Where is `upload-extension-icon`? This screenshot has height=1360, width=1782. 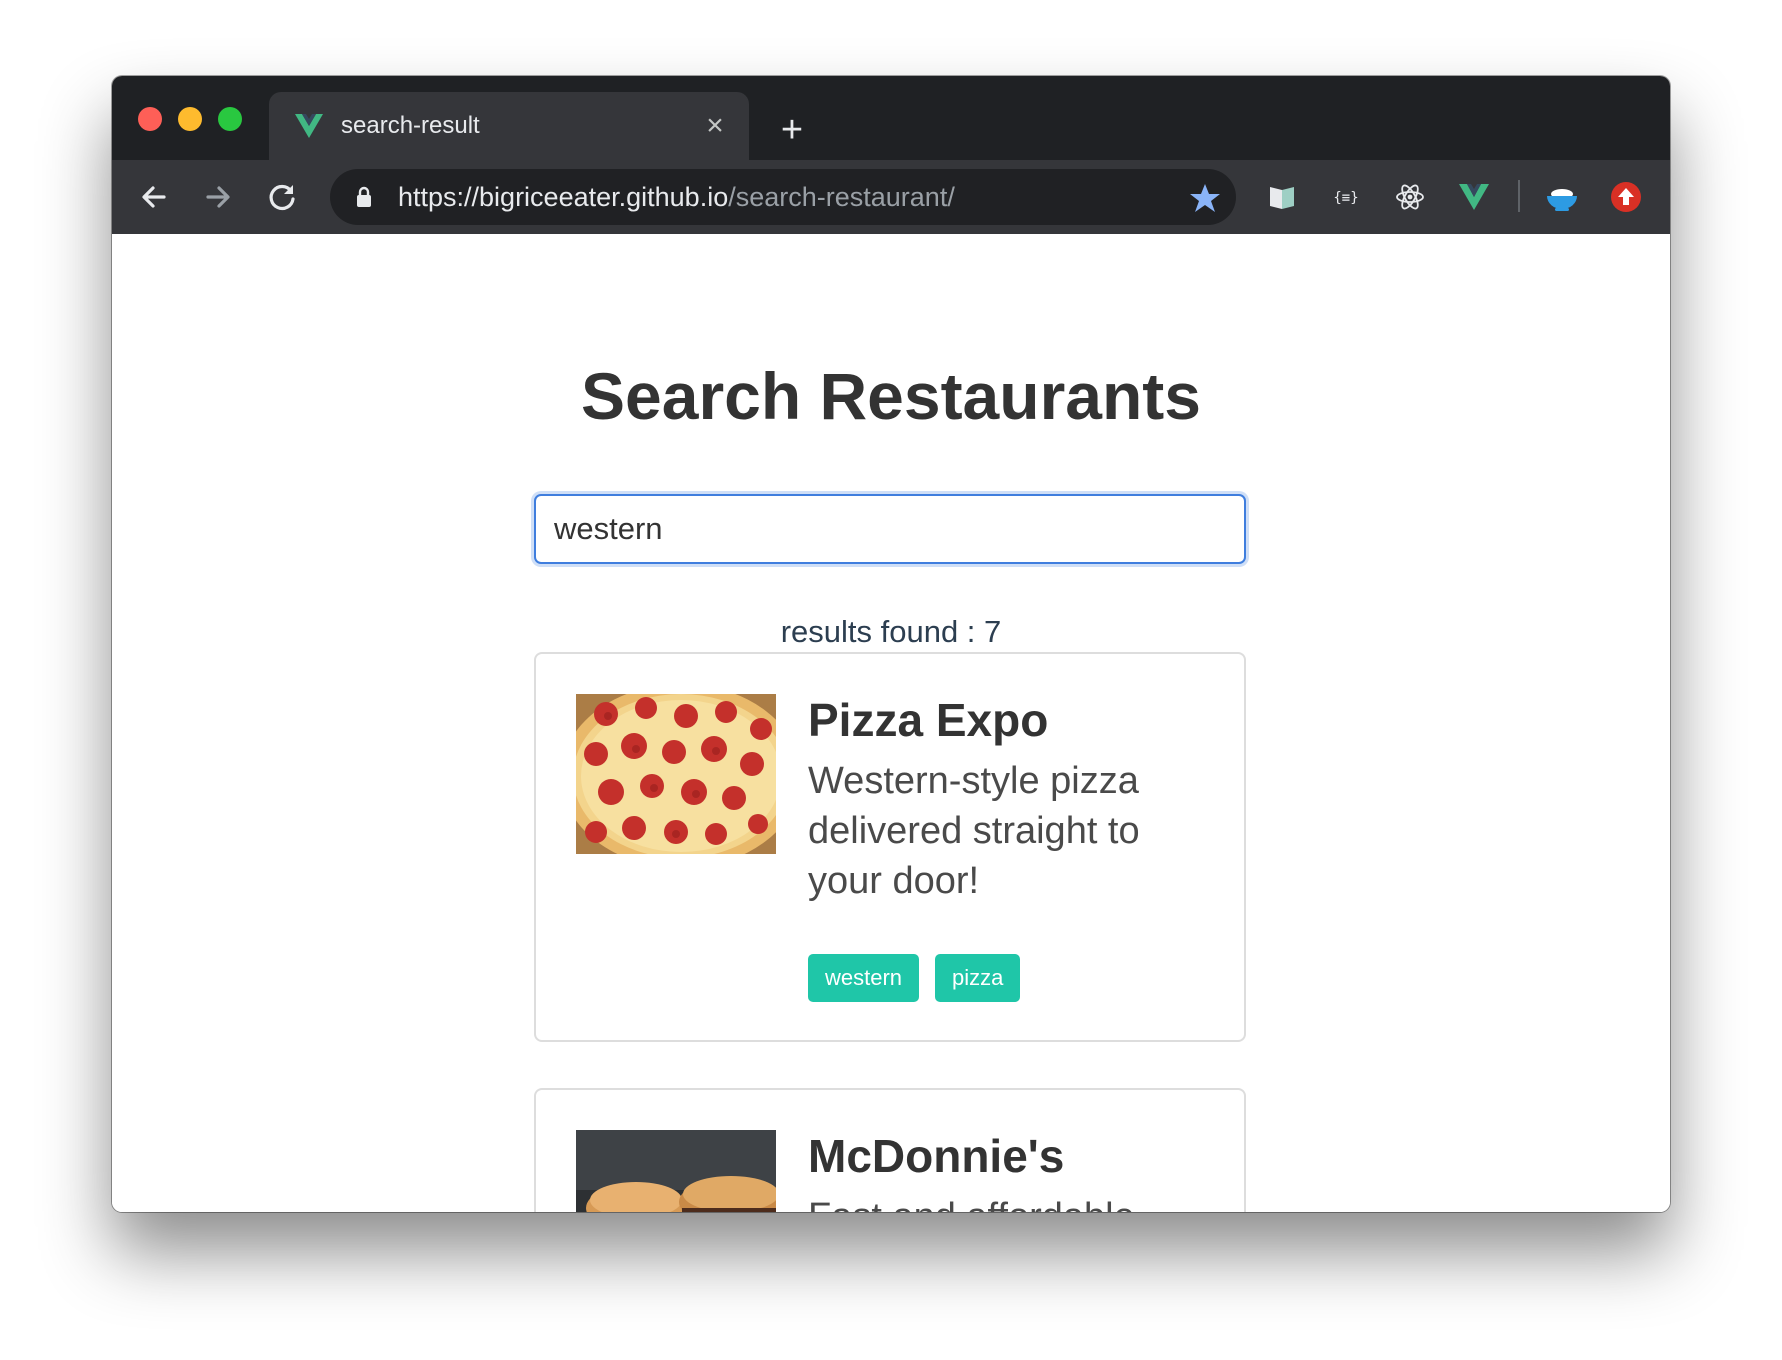
upload-extension-icon is located at coordinates (1626, 197).